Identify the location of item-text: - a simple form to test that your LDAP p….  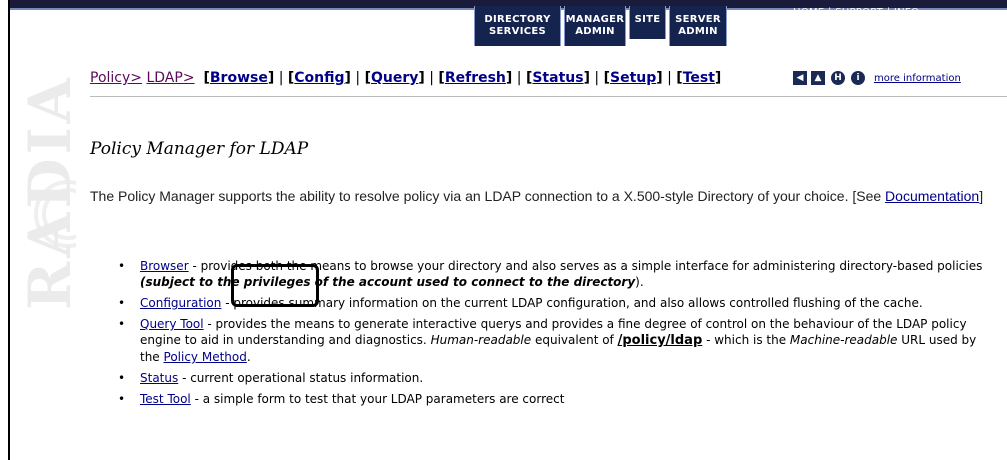
(377, 399).